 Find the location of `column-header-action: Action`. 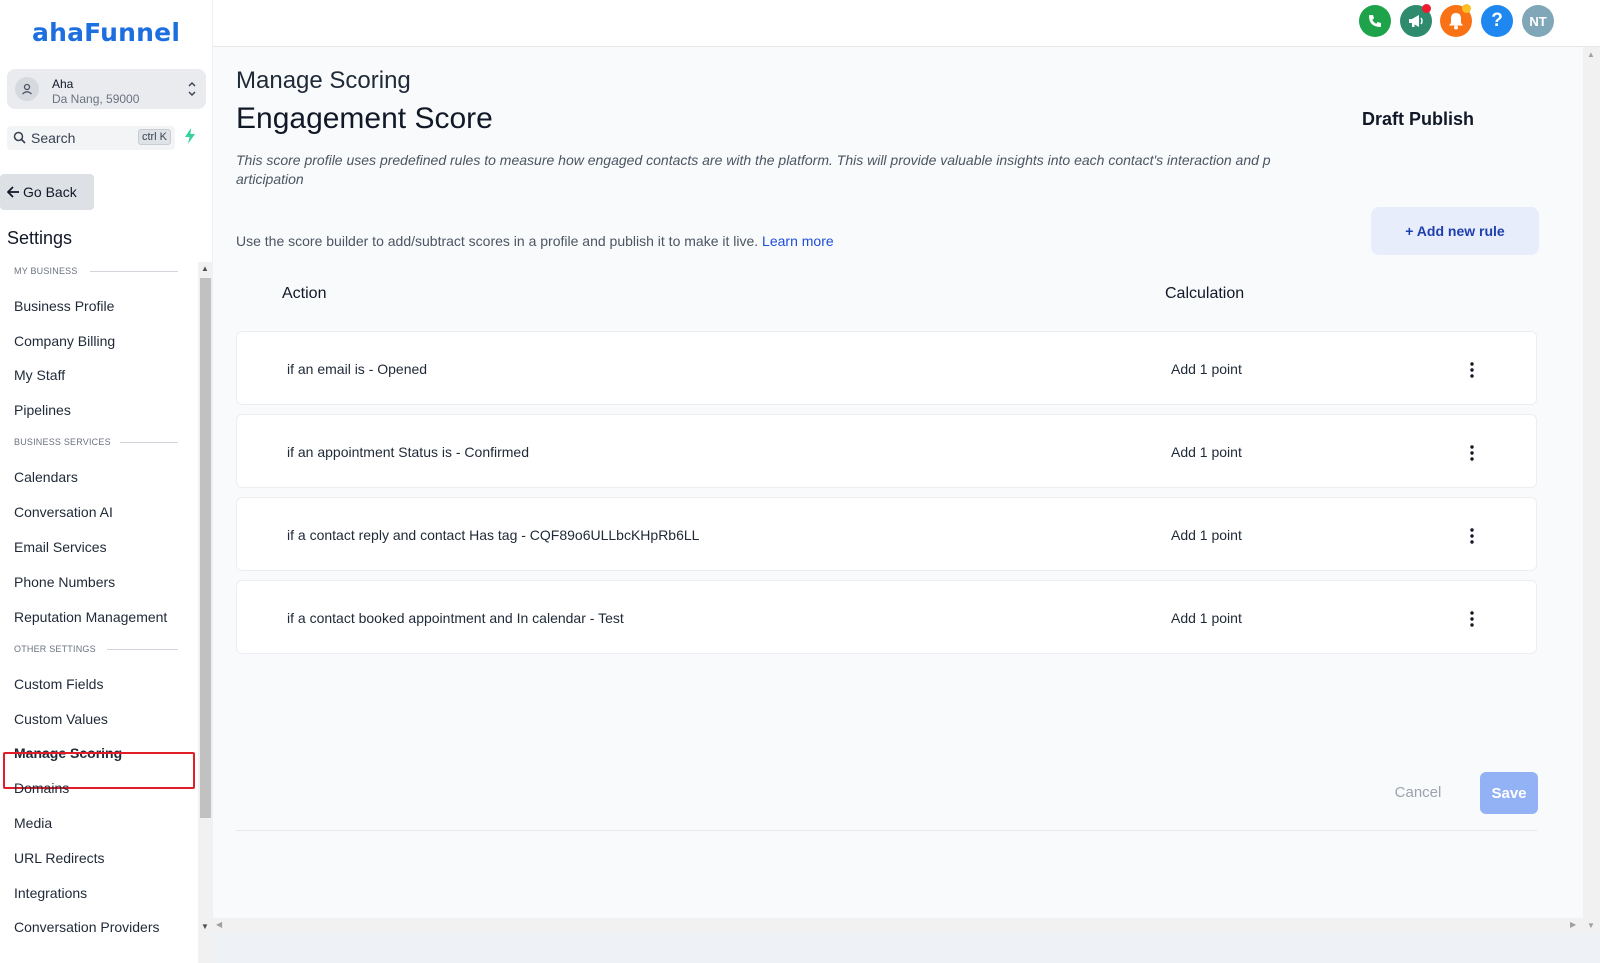

column-header-action: Action is located at coordinates (304, 293).